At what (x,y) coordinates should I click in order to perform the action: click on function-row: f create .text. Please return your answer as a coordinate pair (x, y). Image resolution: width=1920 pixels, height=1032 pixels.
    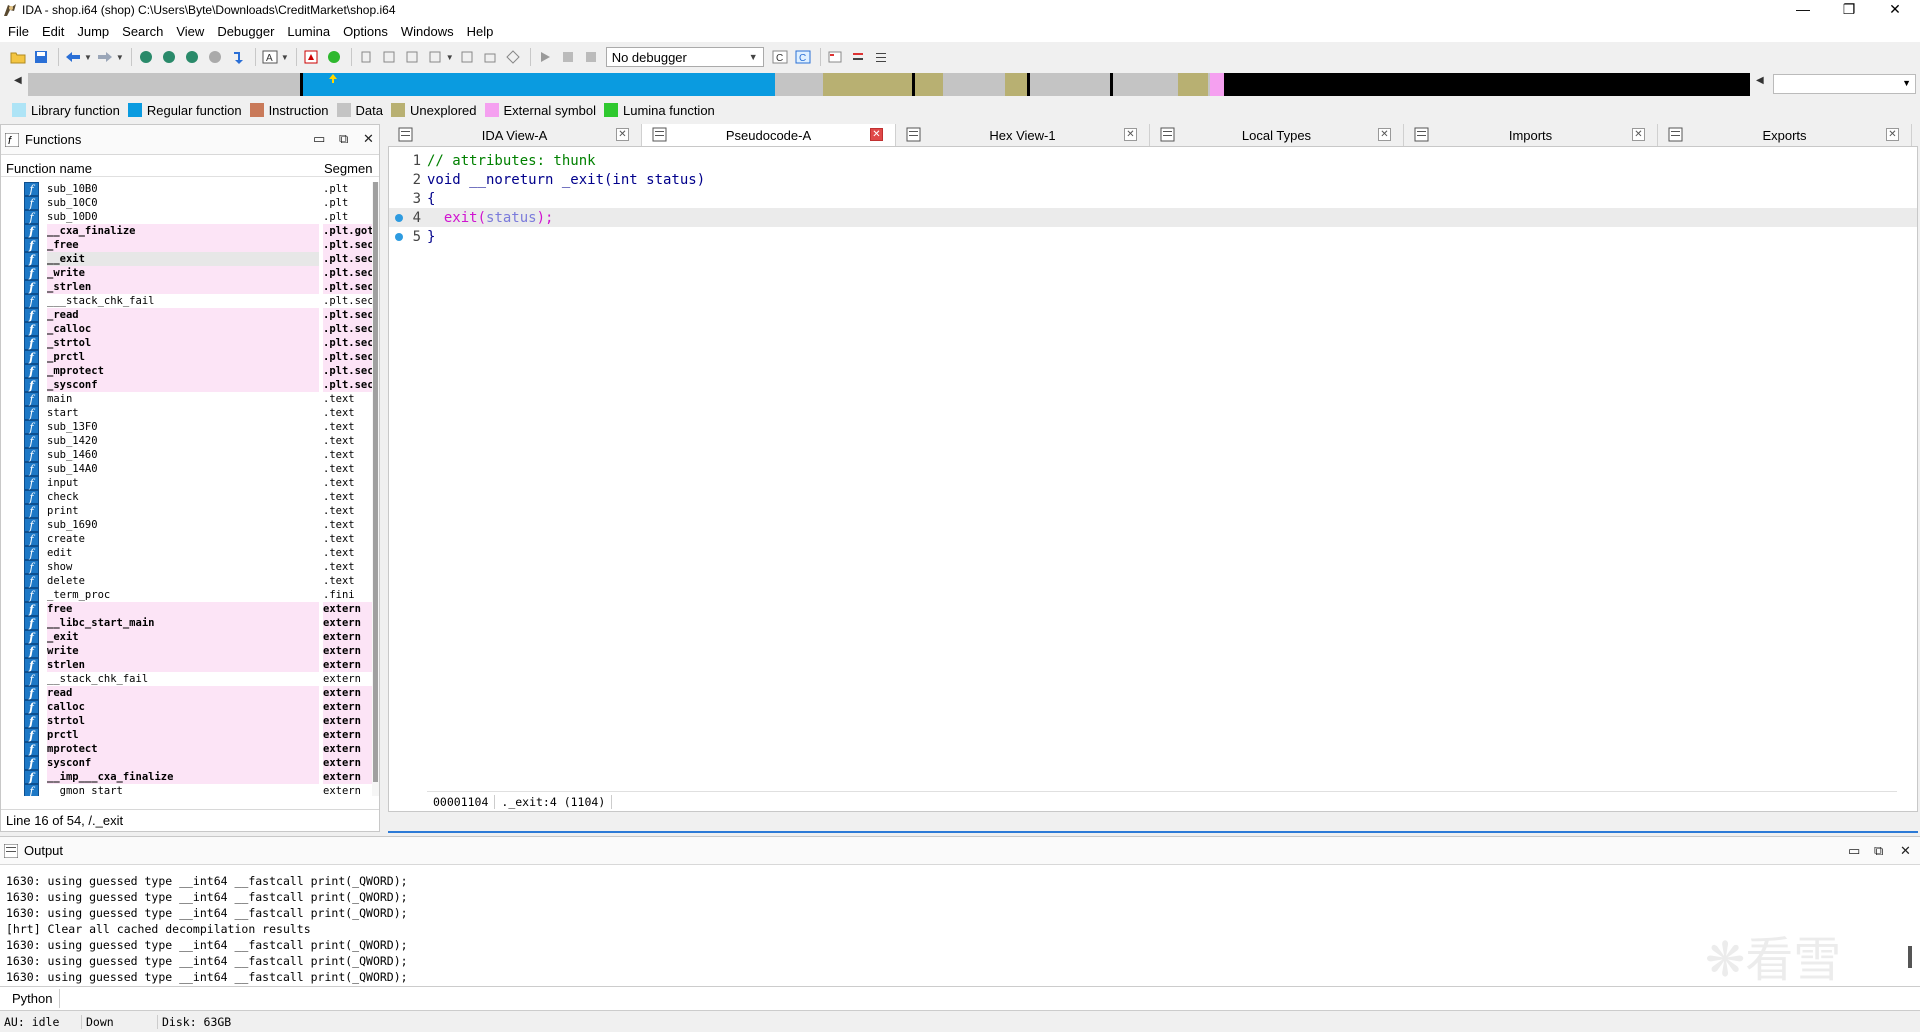
    Looking at the image, I should click on (190, 539).